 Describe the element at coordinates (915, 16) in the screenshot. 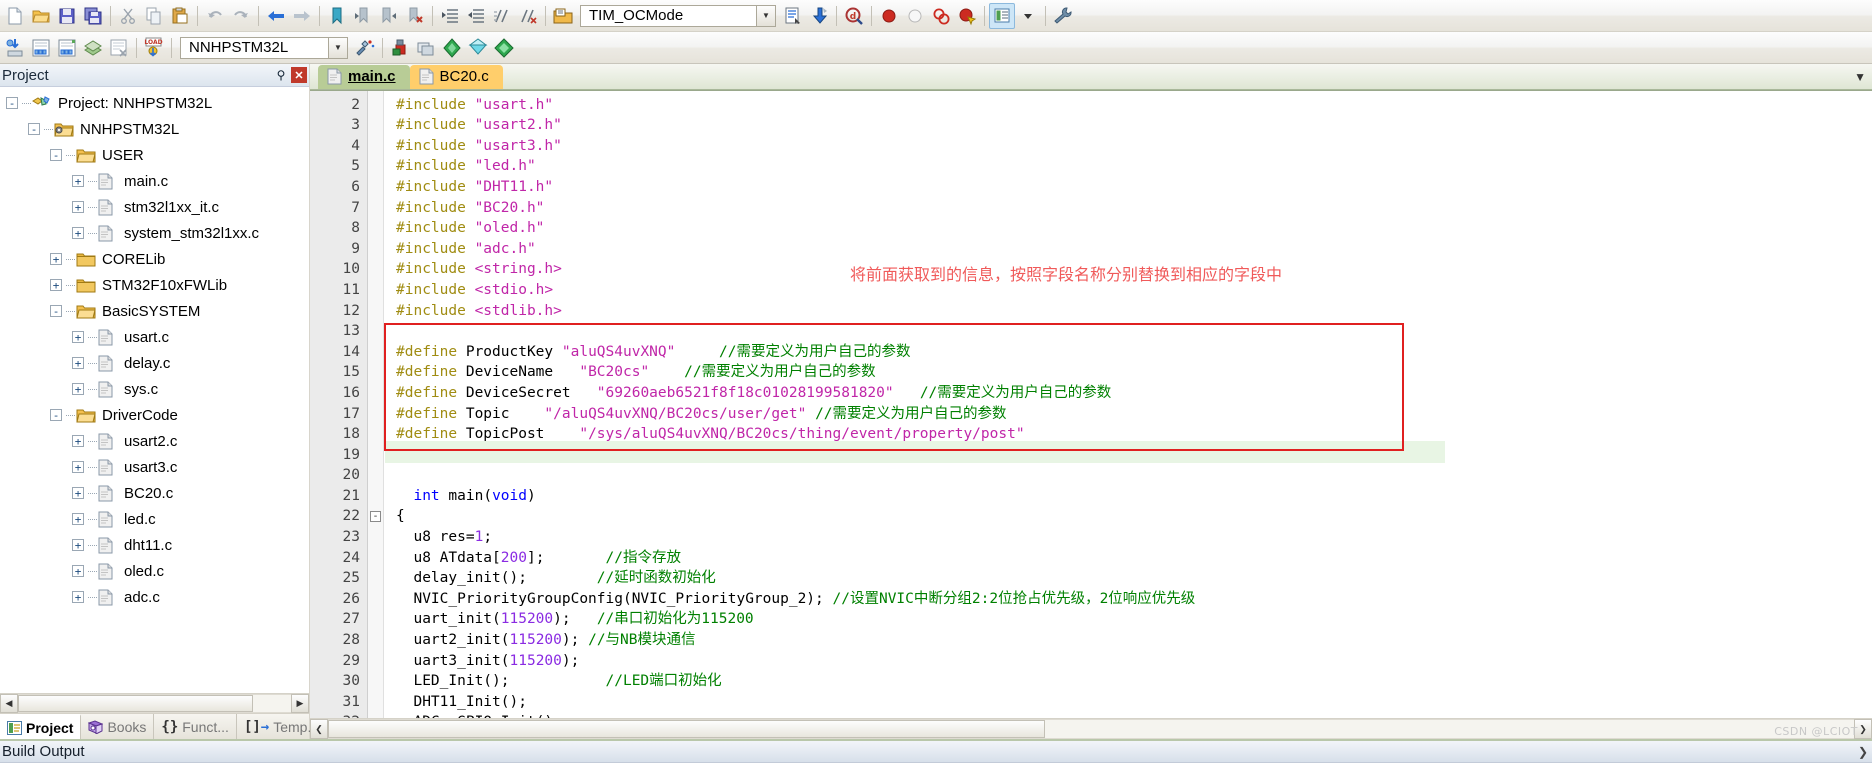

I see `breakpoint-enable-icon` at that location.